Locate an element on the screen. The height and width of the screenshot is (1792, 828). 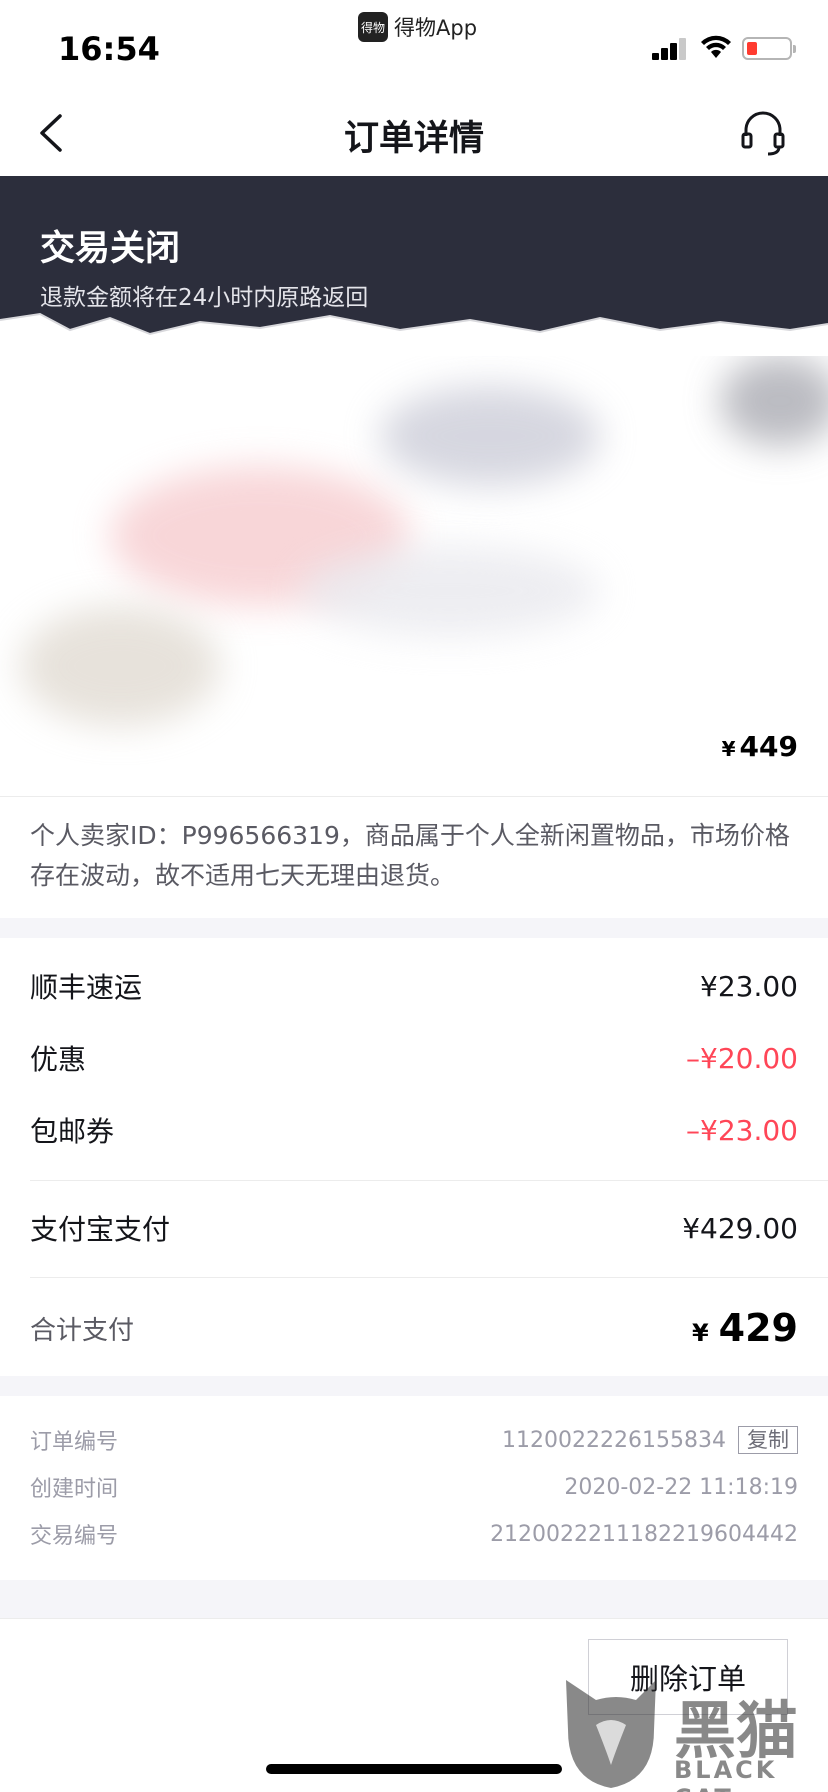
trade-number-row: 交易编号 2120022211182219604442 is located at coordinates (414, 1535).